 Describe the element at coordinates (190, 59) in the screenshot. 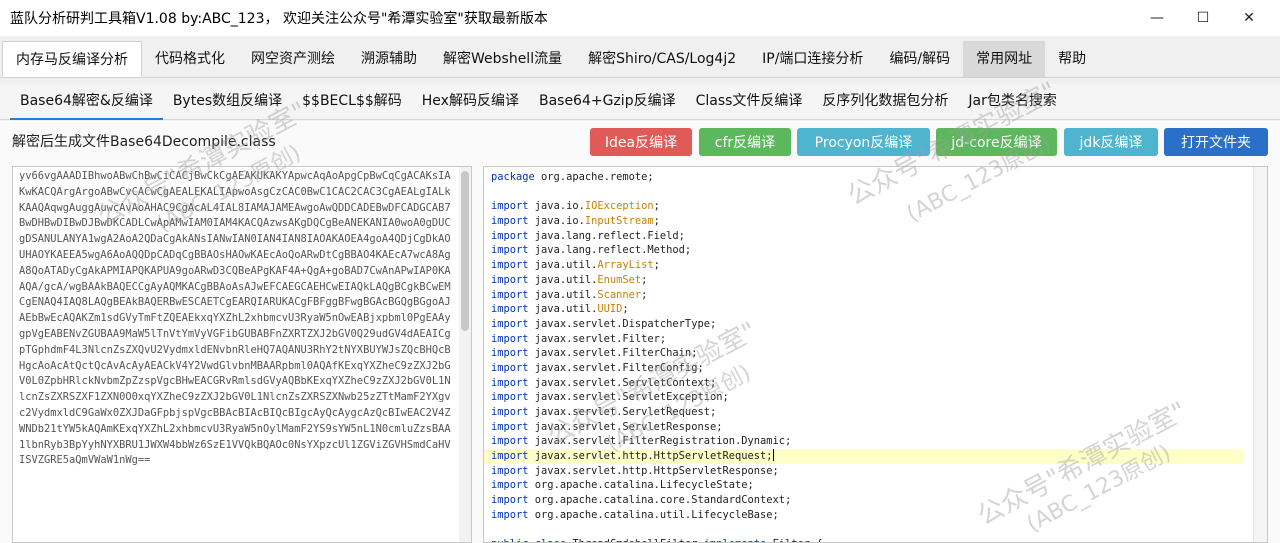

I see `menu-code-format: 代码格式化` at that location.